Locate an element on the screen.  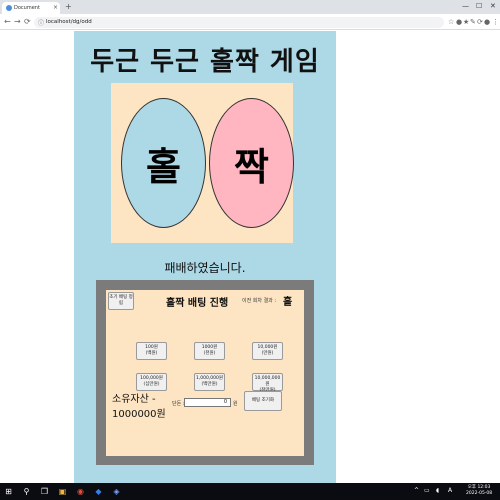
last-result-value: 홀 is located at coordinates (288, 302).